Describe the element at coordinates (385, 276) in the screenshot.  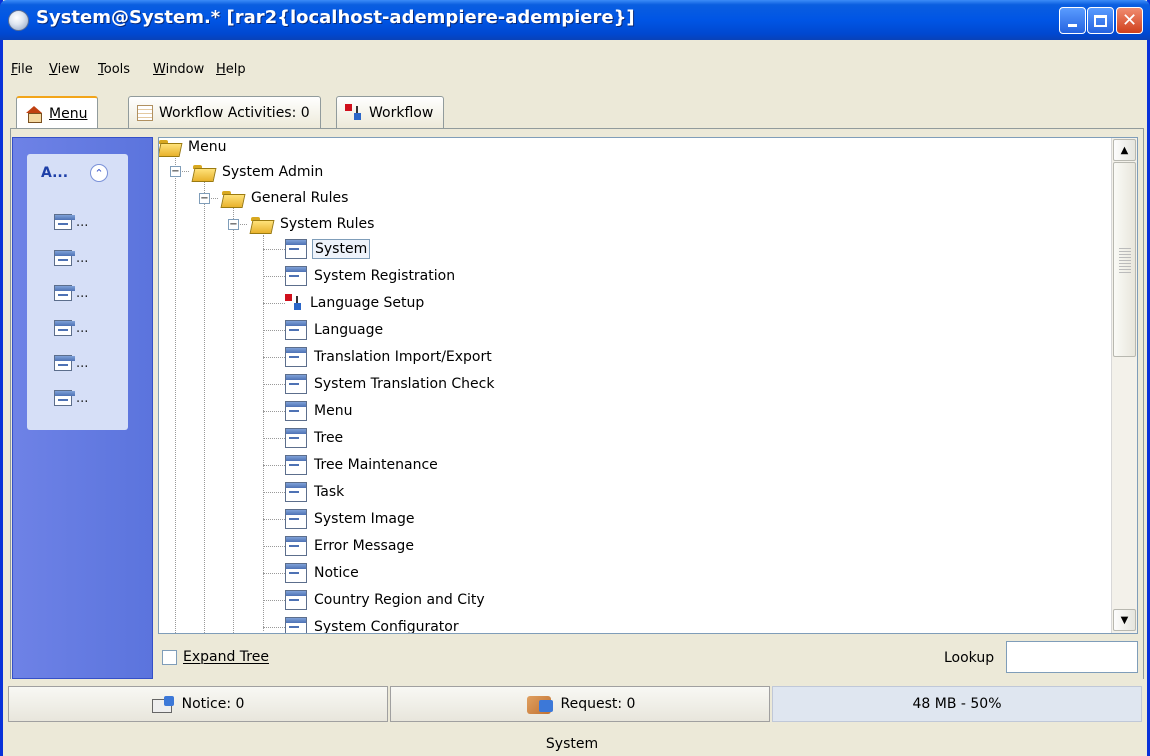
I see `tree-node-label: System Registration` at that location.